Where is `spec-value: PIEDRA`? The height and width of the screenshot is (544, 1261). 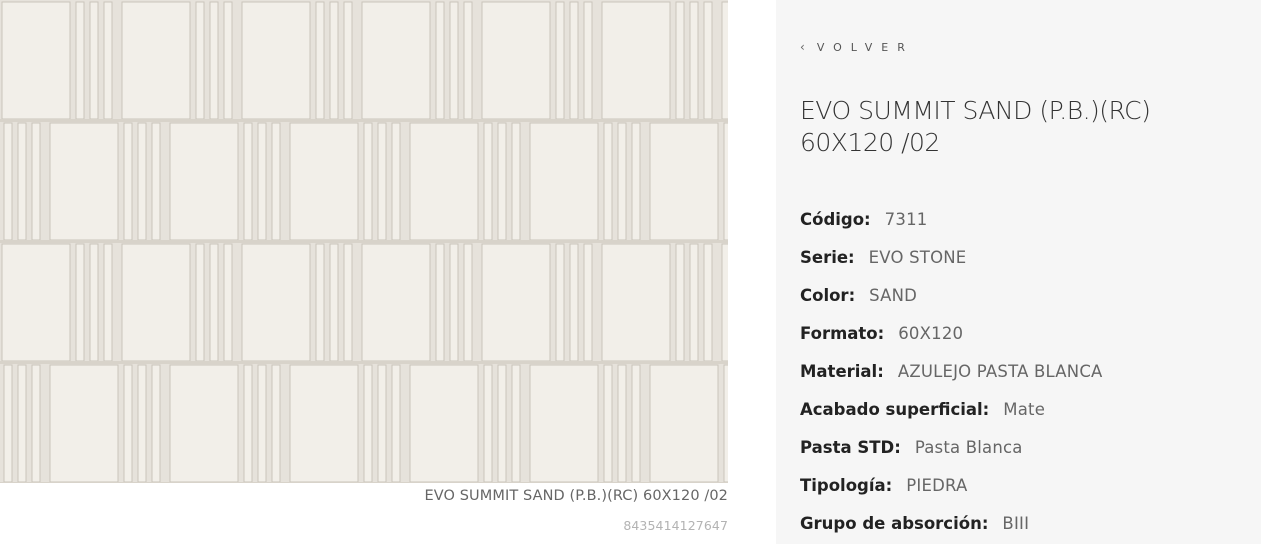
spec-value: PIEDRA is located at coordinates (937, 485).